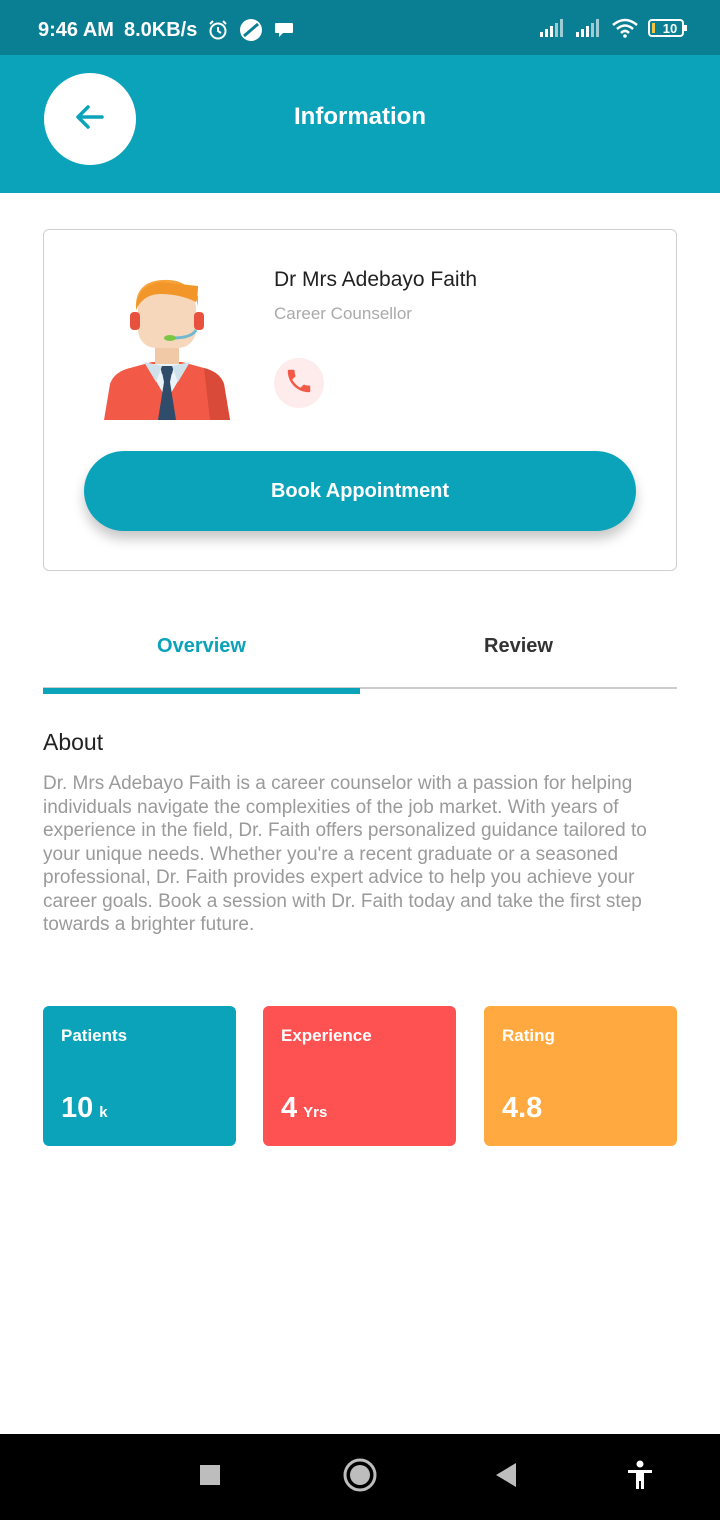  I want to click on recents-button, so click(210, 1477).